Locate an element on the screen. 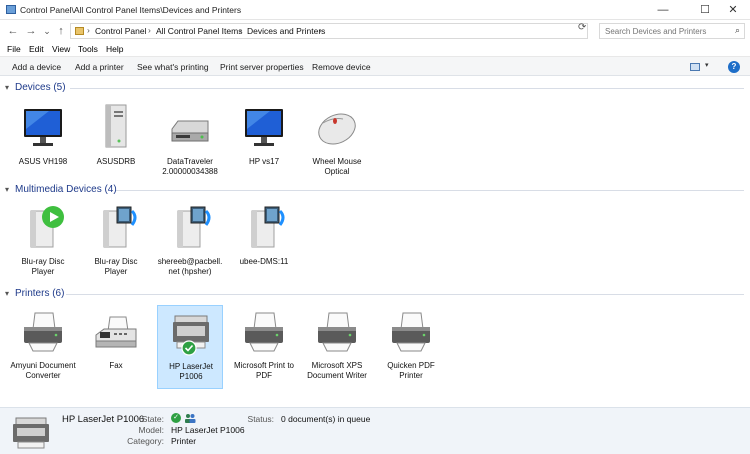  device-item-shereeb: shereeb@pacbell.net (hpsher) is located at coordinates (190, 243).